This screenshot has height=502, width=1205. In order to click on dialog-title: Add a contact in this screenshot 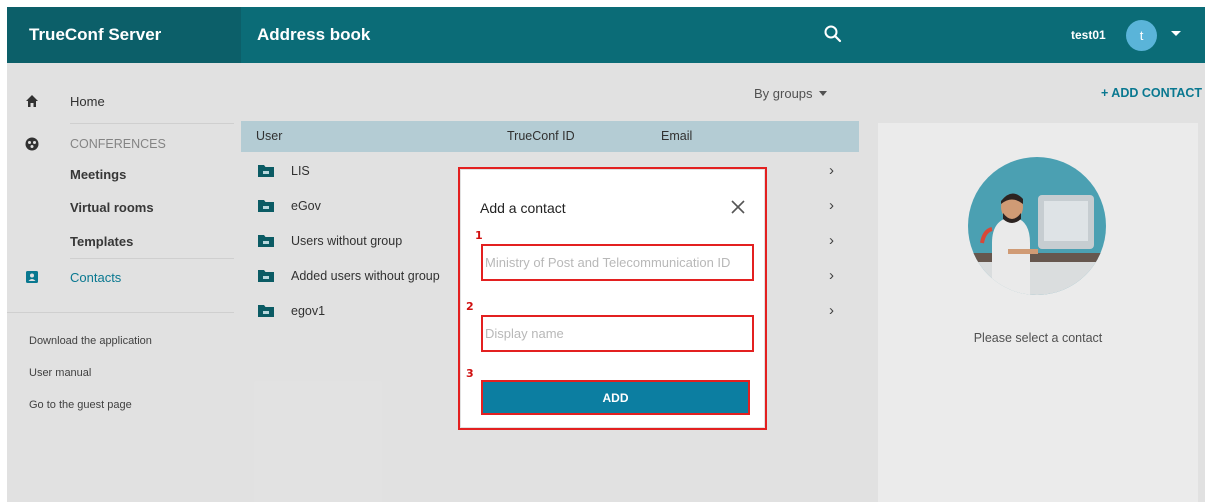, I will do `click(523, 208)`.